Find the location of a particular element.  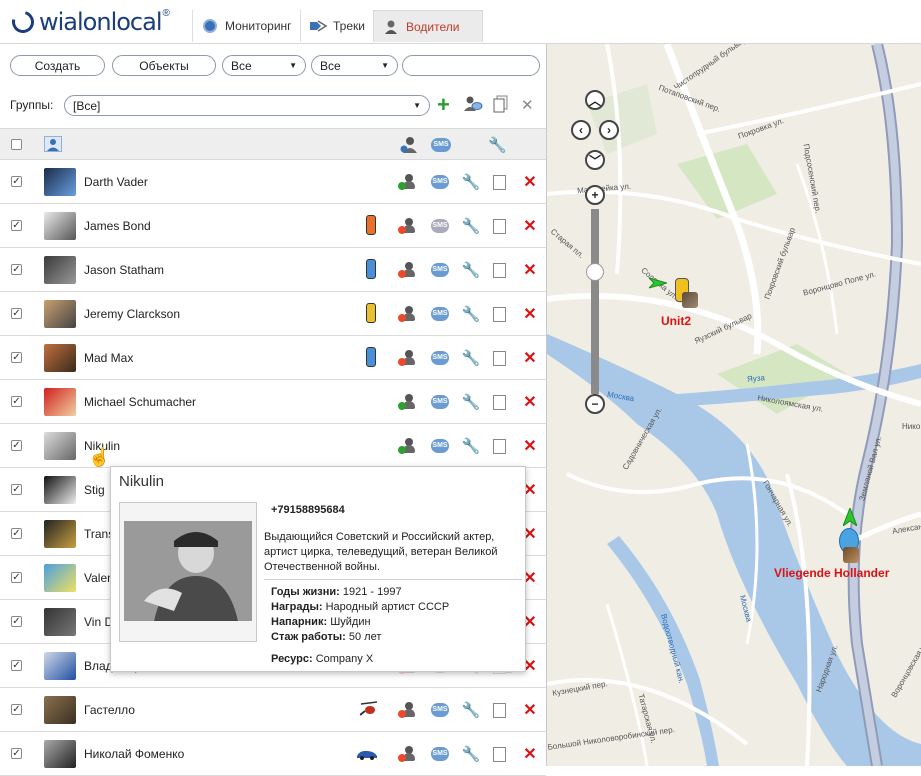

groups-select: [Все] ▼ is located at coordinates (247, 105).